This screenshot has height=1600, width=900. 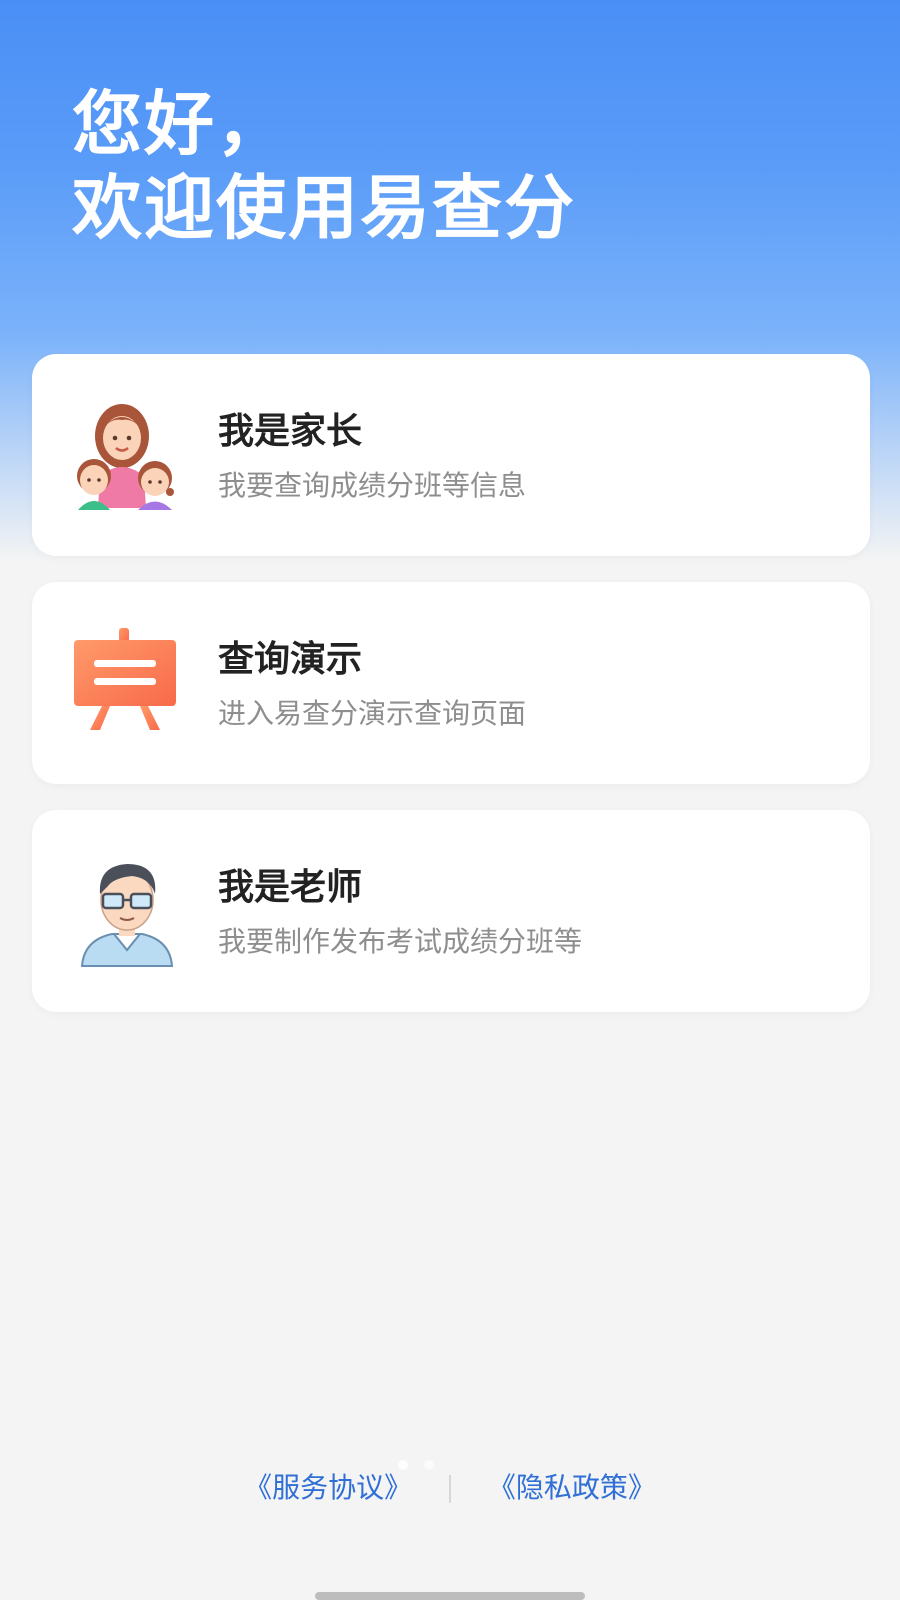 I want to click on service-agreement-link: 《服务协议》, so click(x=328, y=1487).